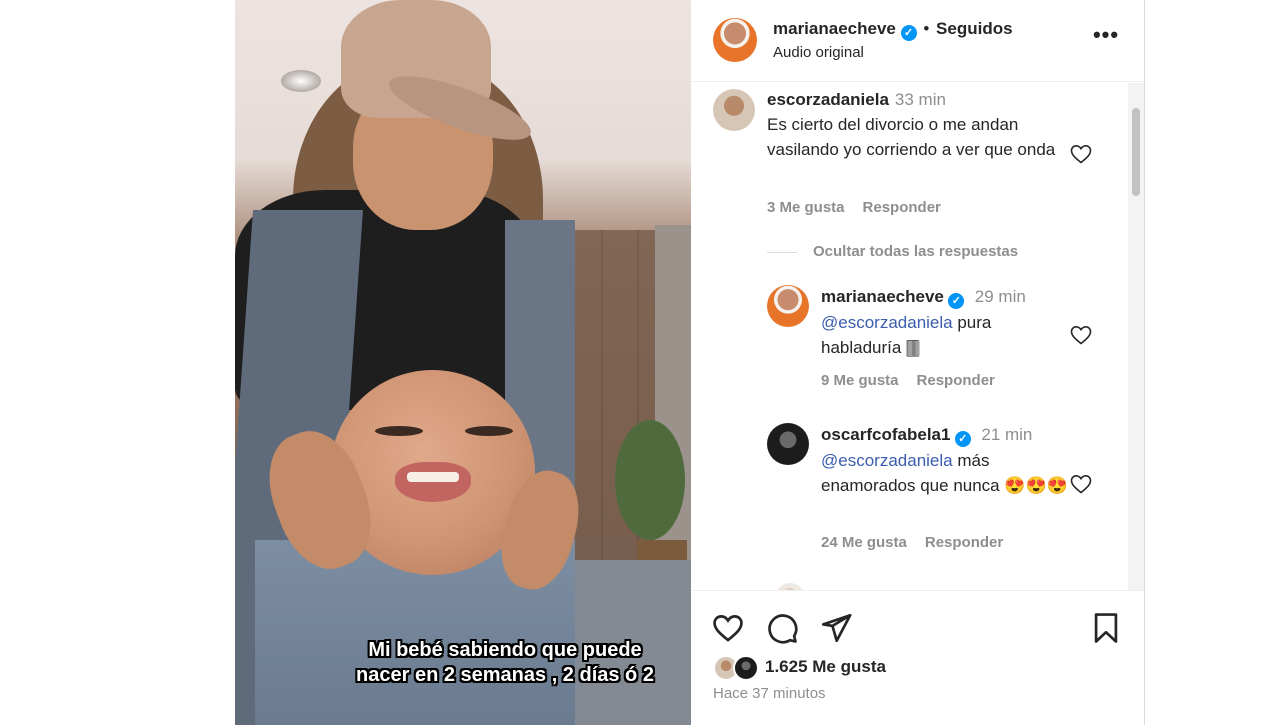 Image resolution: width=1280 pixels, height=725 pixels. I want to click on reply-username: marianaecheve, so click(882, 296).